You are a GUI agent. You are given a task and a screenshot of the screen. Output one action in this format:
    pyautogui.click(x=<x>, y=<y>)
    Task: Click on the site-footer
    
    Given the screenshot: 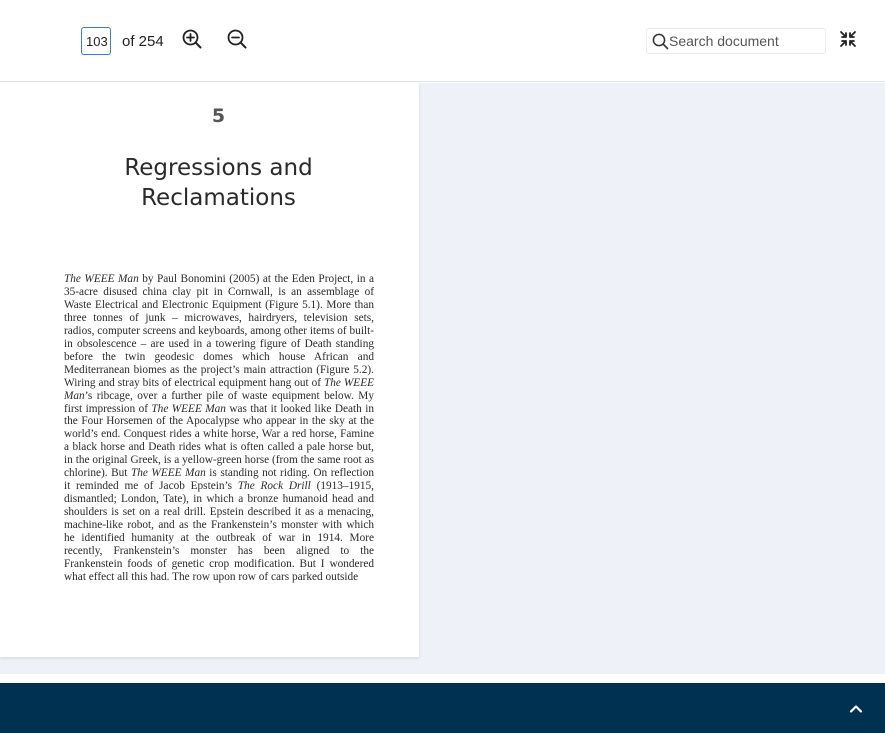 What is the action you would take?
    pyautogui.click(x=442, y=708)
    